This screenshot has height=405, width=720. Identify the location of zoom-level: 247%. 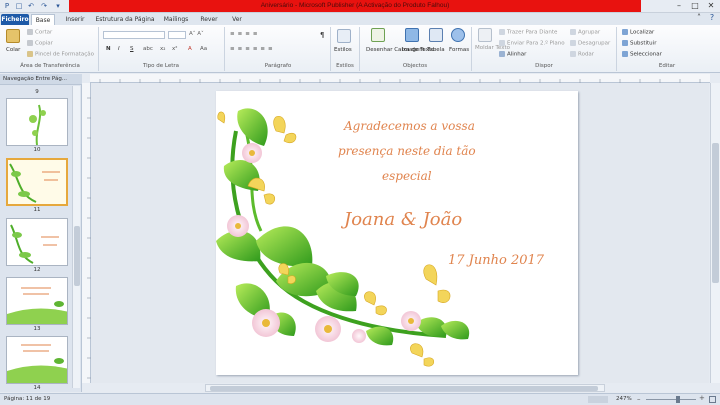
(624, 399).